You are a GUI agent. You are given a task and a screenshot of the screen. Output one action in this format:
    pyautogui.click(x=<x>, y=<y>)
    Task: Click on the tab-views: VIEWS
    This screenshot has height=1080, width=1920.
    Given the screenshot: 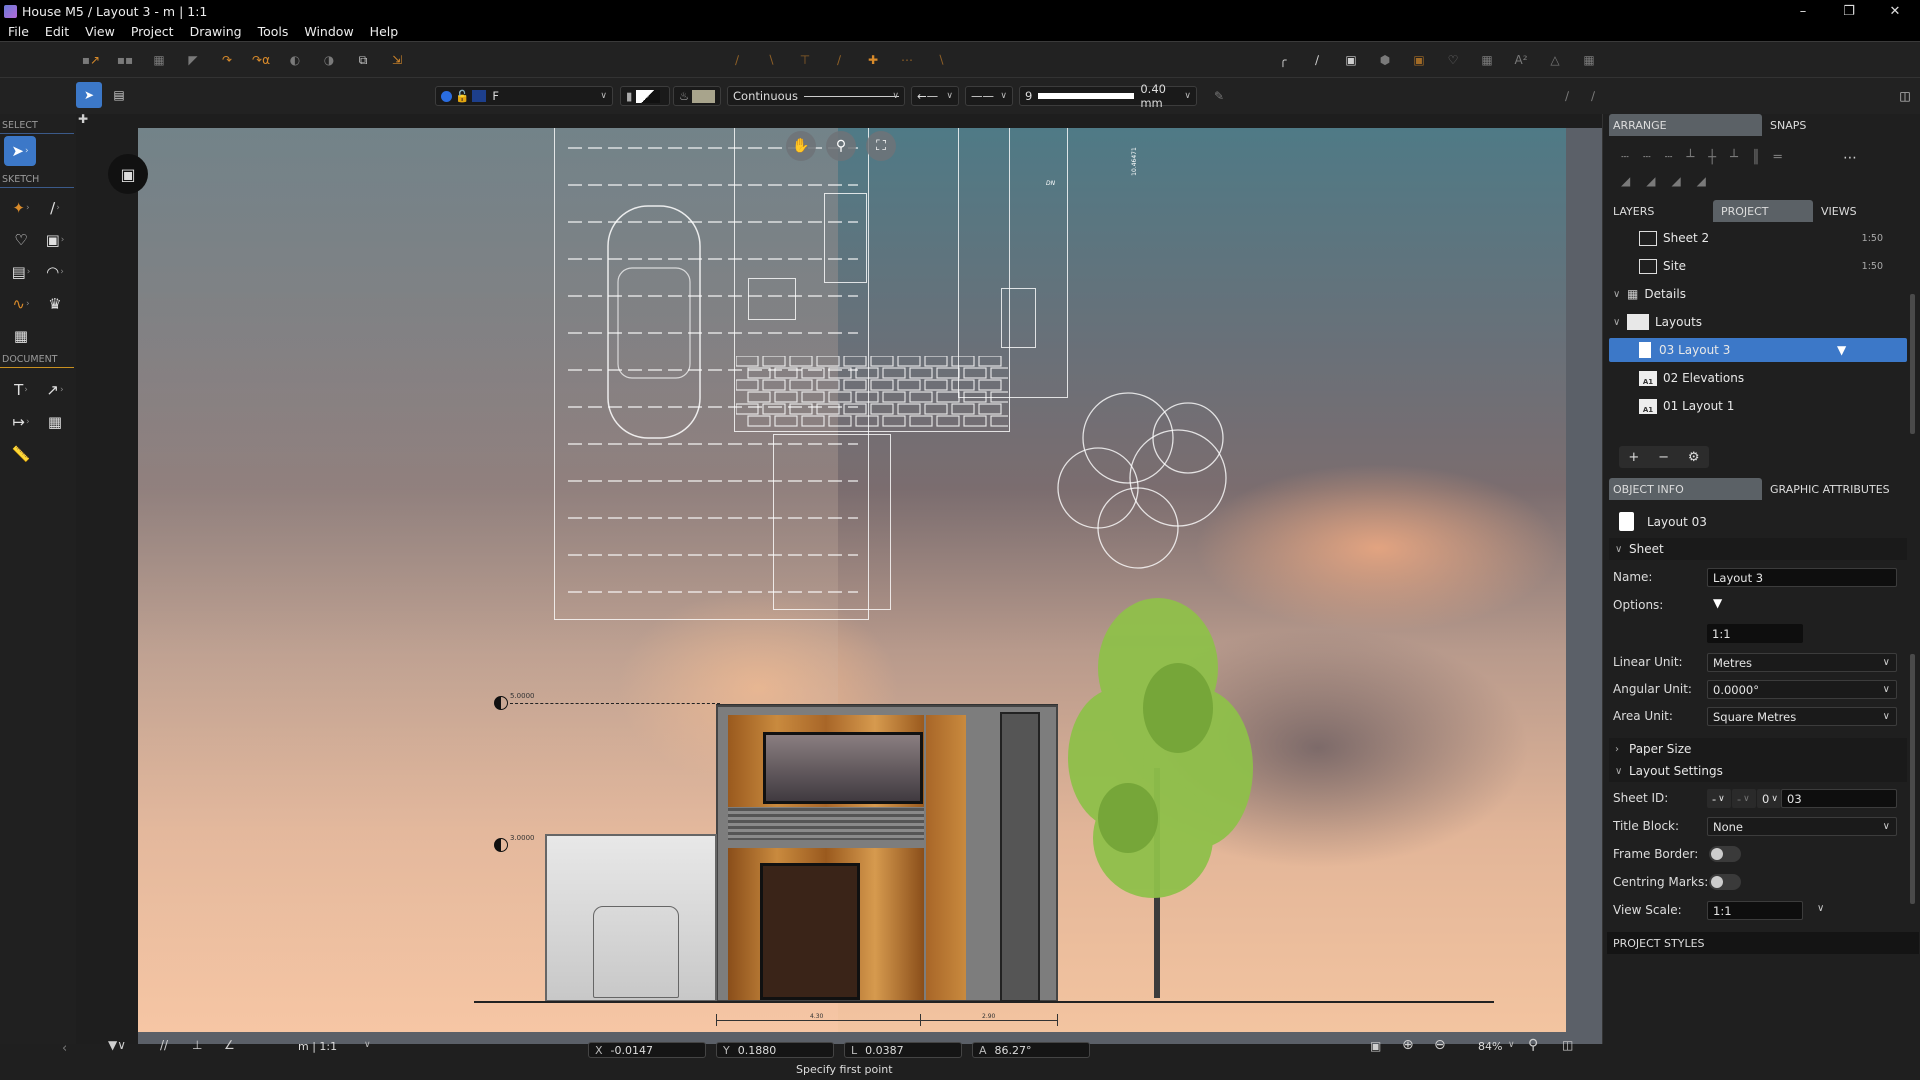 What is the action you would take?
    pyautogui.click(x=1858, y=211)
    